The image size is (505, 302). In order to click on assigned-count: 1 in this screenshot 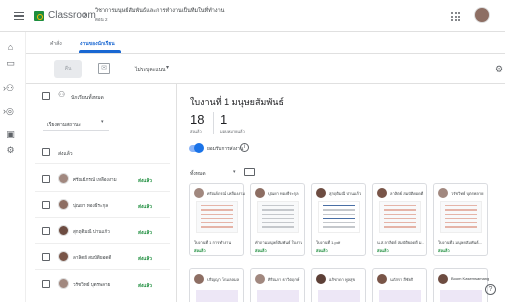, I will do `click(224, 119)`.